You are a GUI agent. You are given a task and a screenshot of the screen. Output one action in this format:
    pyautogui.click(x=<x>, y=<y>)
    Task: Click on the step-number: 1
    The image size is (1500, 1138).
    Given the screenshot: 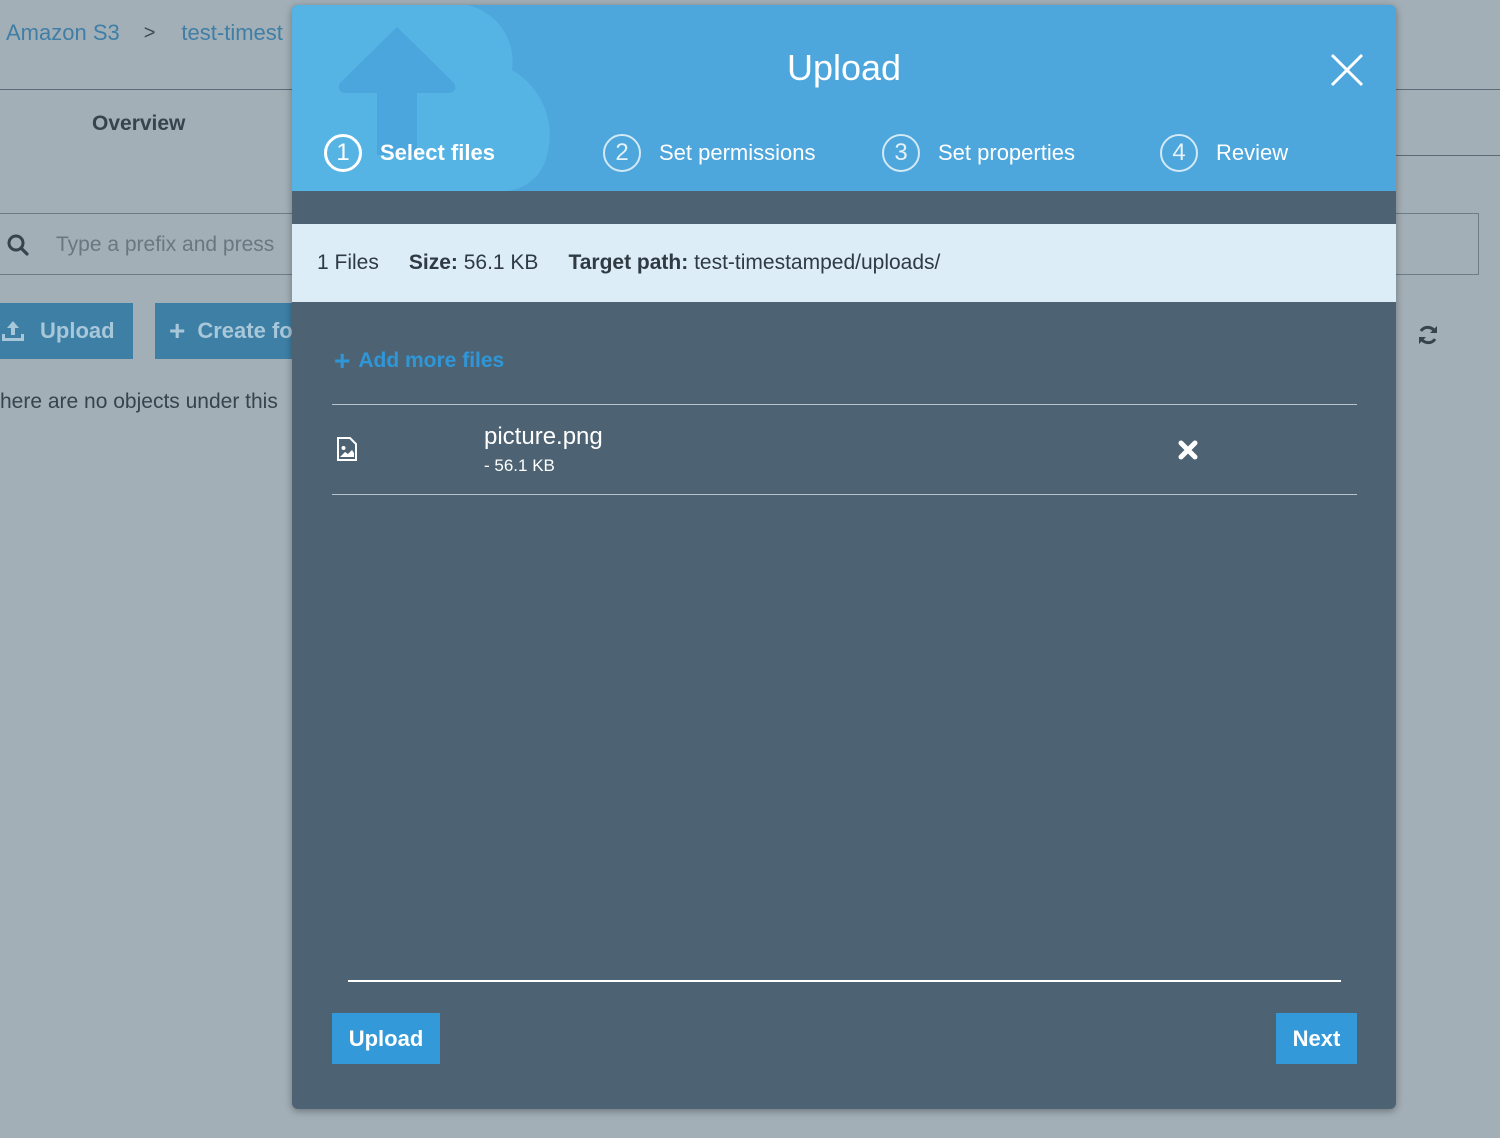 What is the action you would take?
    pyautogui.click(x=343, y=153)
    